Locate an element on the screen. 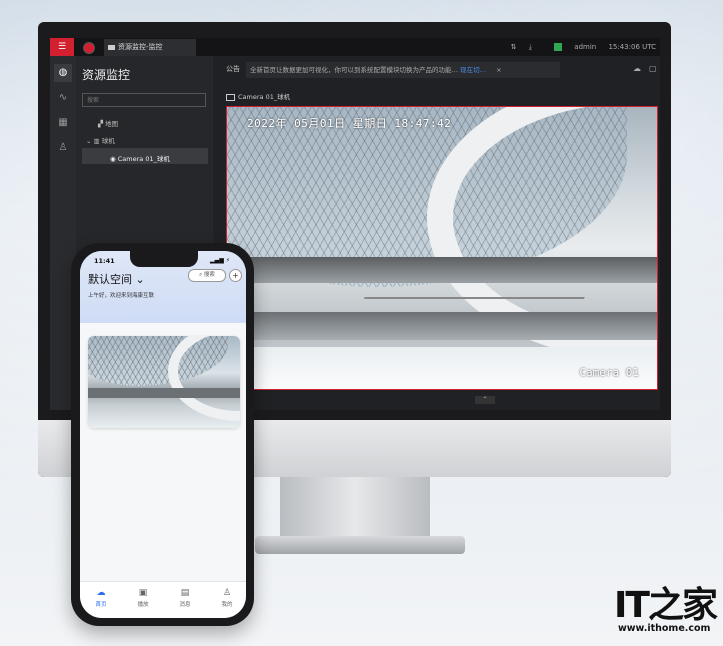 Image resolution: width=723 pixels, height=646 pixels. globe-icon: ◍ is located at coordinates (63, 73).